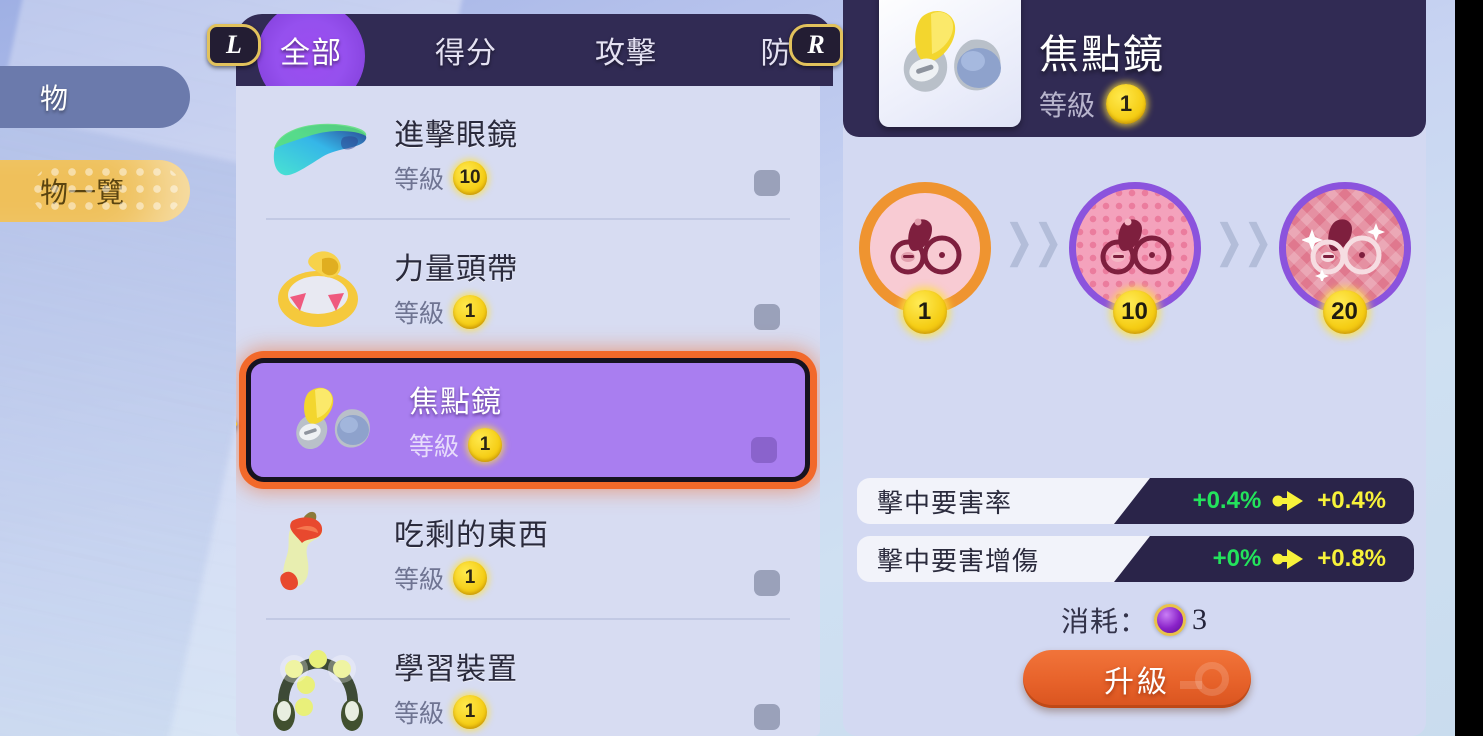 This screenshot has height=736, width=1483. What do you see at coordinates (958, 560) in the screenshot?
I see `stat-label: 擊中要害增傷` at bounding box center [958, 560].